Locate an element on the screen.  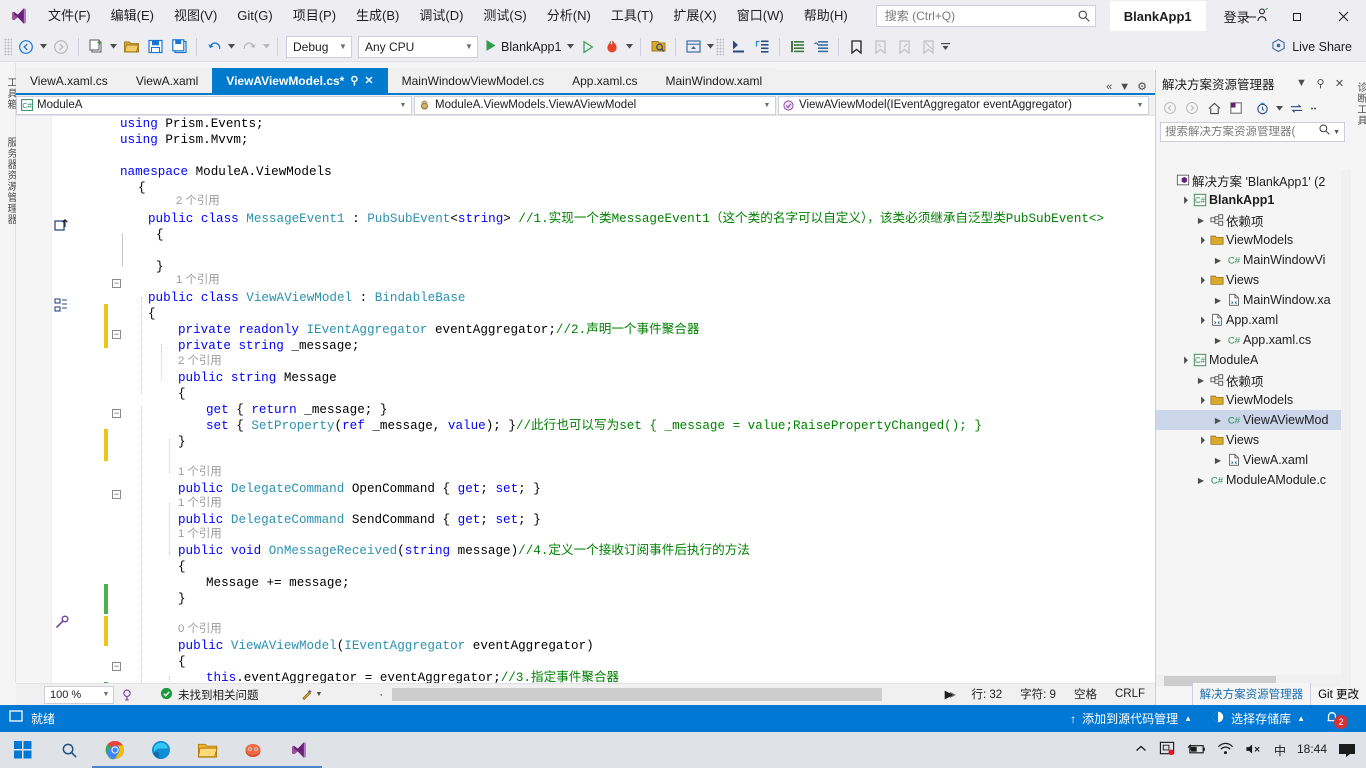
active-files-dropdown-icon: ▼ is located at coordinates (1124, 87).